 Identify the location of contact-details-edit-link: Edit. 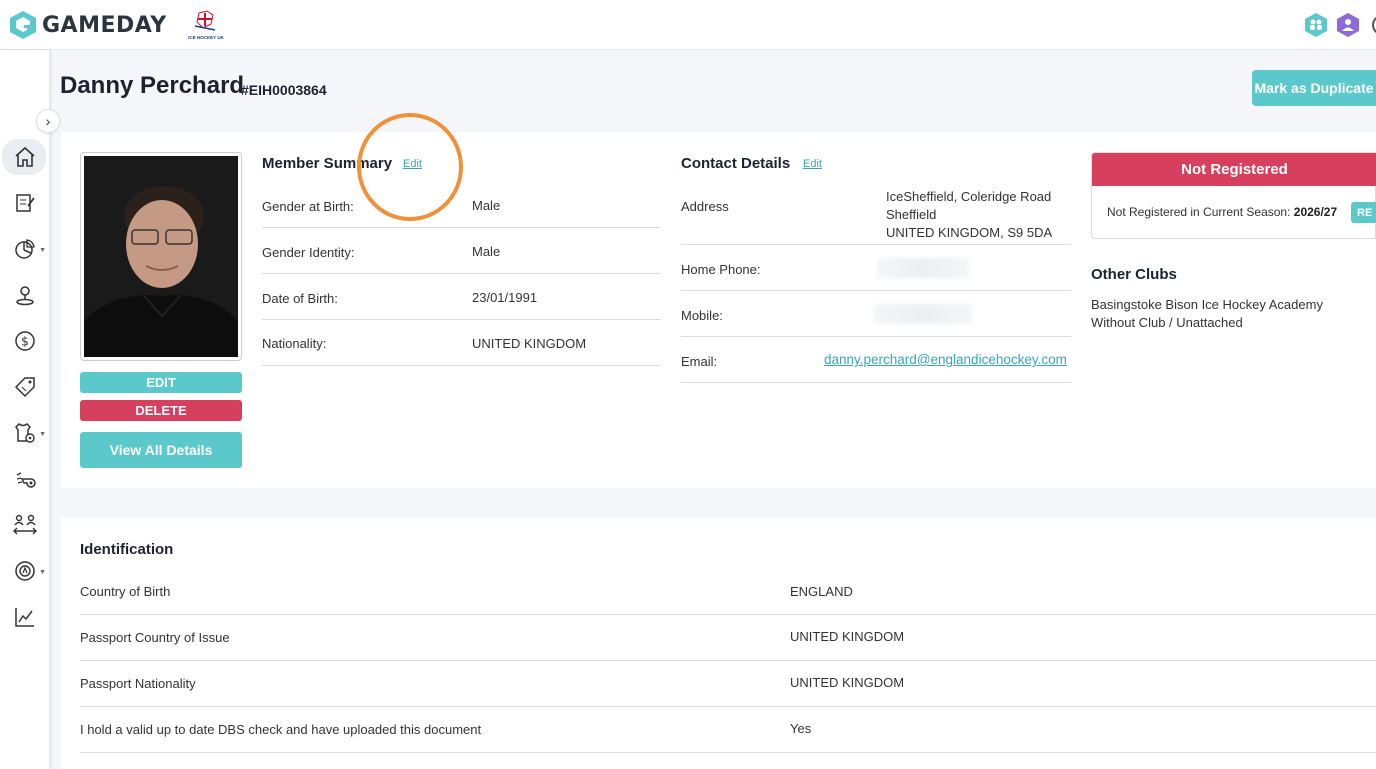
(812, 164).